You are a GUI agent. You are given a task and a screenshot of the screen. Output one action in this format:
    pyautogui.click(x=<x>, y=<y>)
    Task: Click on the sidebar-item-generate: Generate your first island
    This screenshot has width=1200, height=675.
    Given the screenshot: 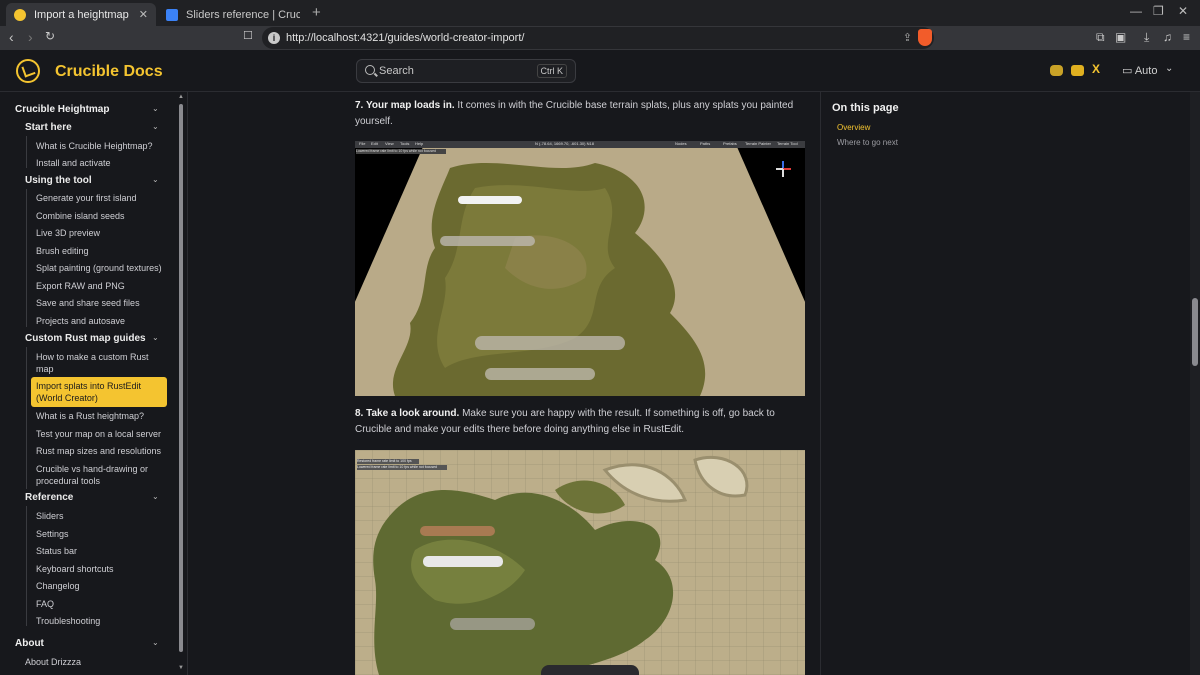 What is the action you would take?
    pyautogui.click(x=86, y=198)
    